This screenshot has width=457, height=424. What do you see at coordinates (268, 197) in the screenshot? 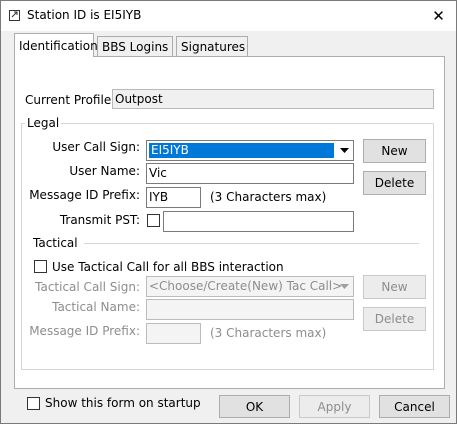
I see `msg-id-prefix-hint: (3 Characters max)` at bounding box center [268, 197].